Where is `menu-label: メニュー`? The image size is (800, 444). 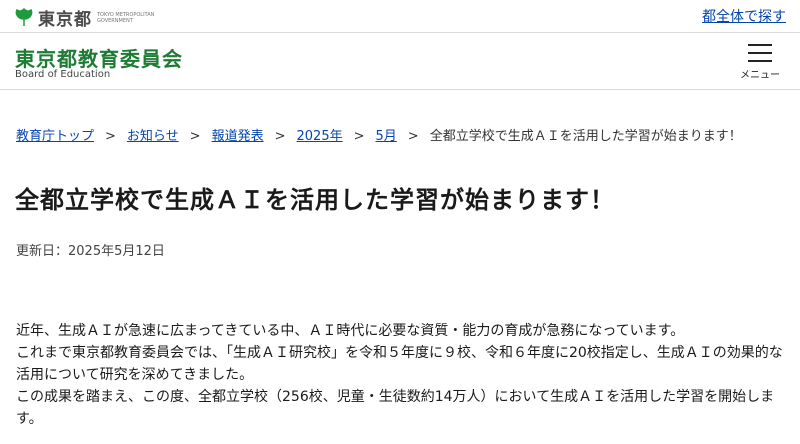 menu-label: メニュー is located at coordinates (760, 75).